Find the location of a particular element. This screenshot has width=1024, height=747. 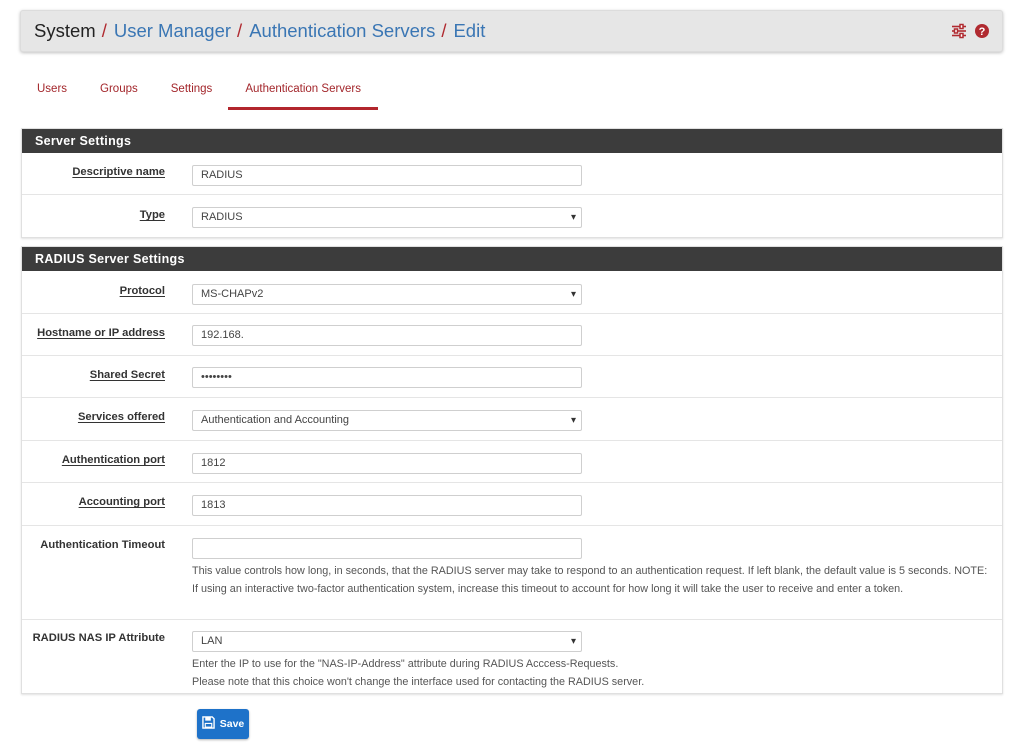

help-icon: ? is located at coordinates (982, 31).